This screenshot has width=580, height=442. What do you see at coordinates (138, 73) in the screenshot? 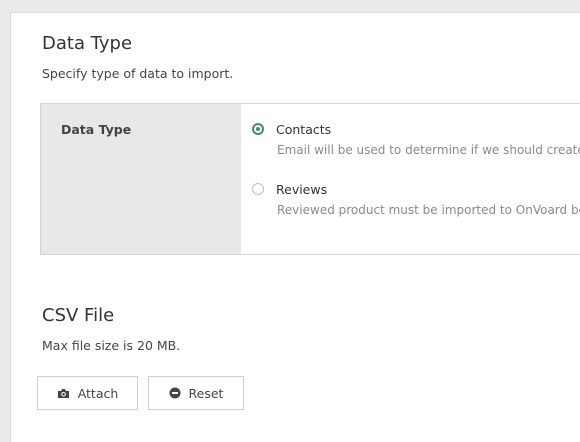
I see `data-type-section-subtitle: Specify type of data to import.` at bounding box center [138, 73].